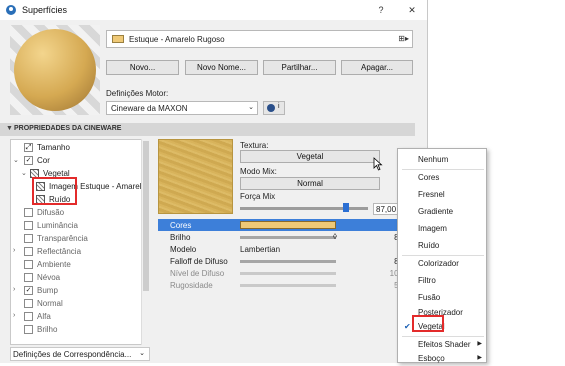  Describe the element at coordinates (55, 70) in the screenshot. I see `material-preview` at that location.